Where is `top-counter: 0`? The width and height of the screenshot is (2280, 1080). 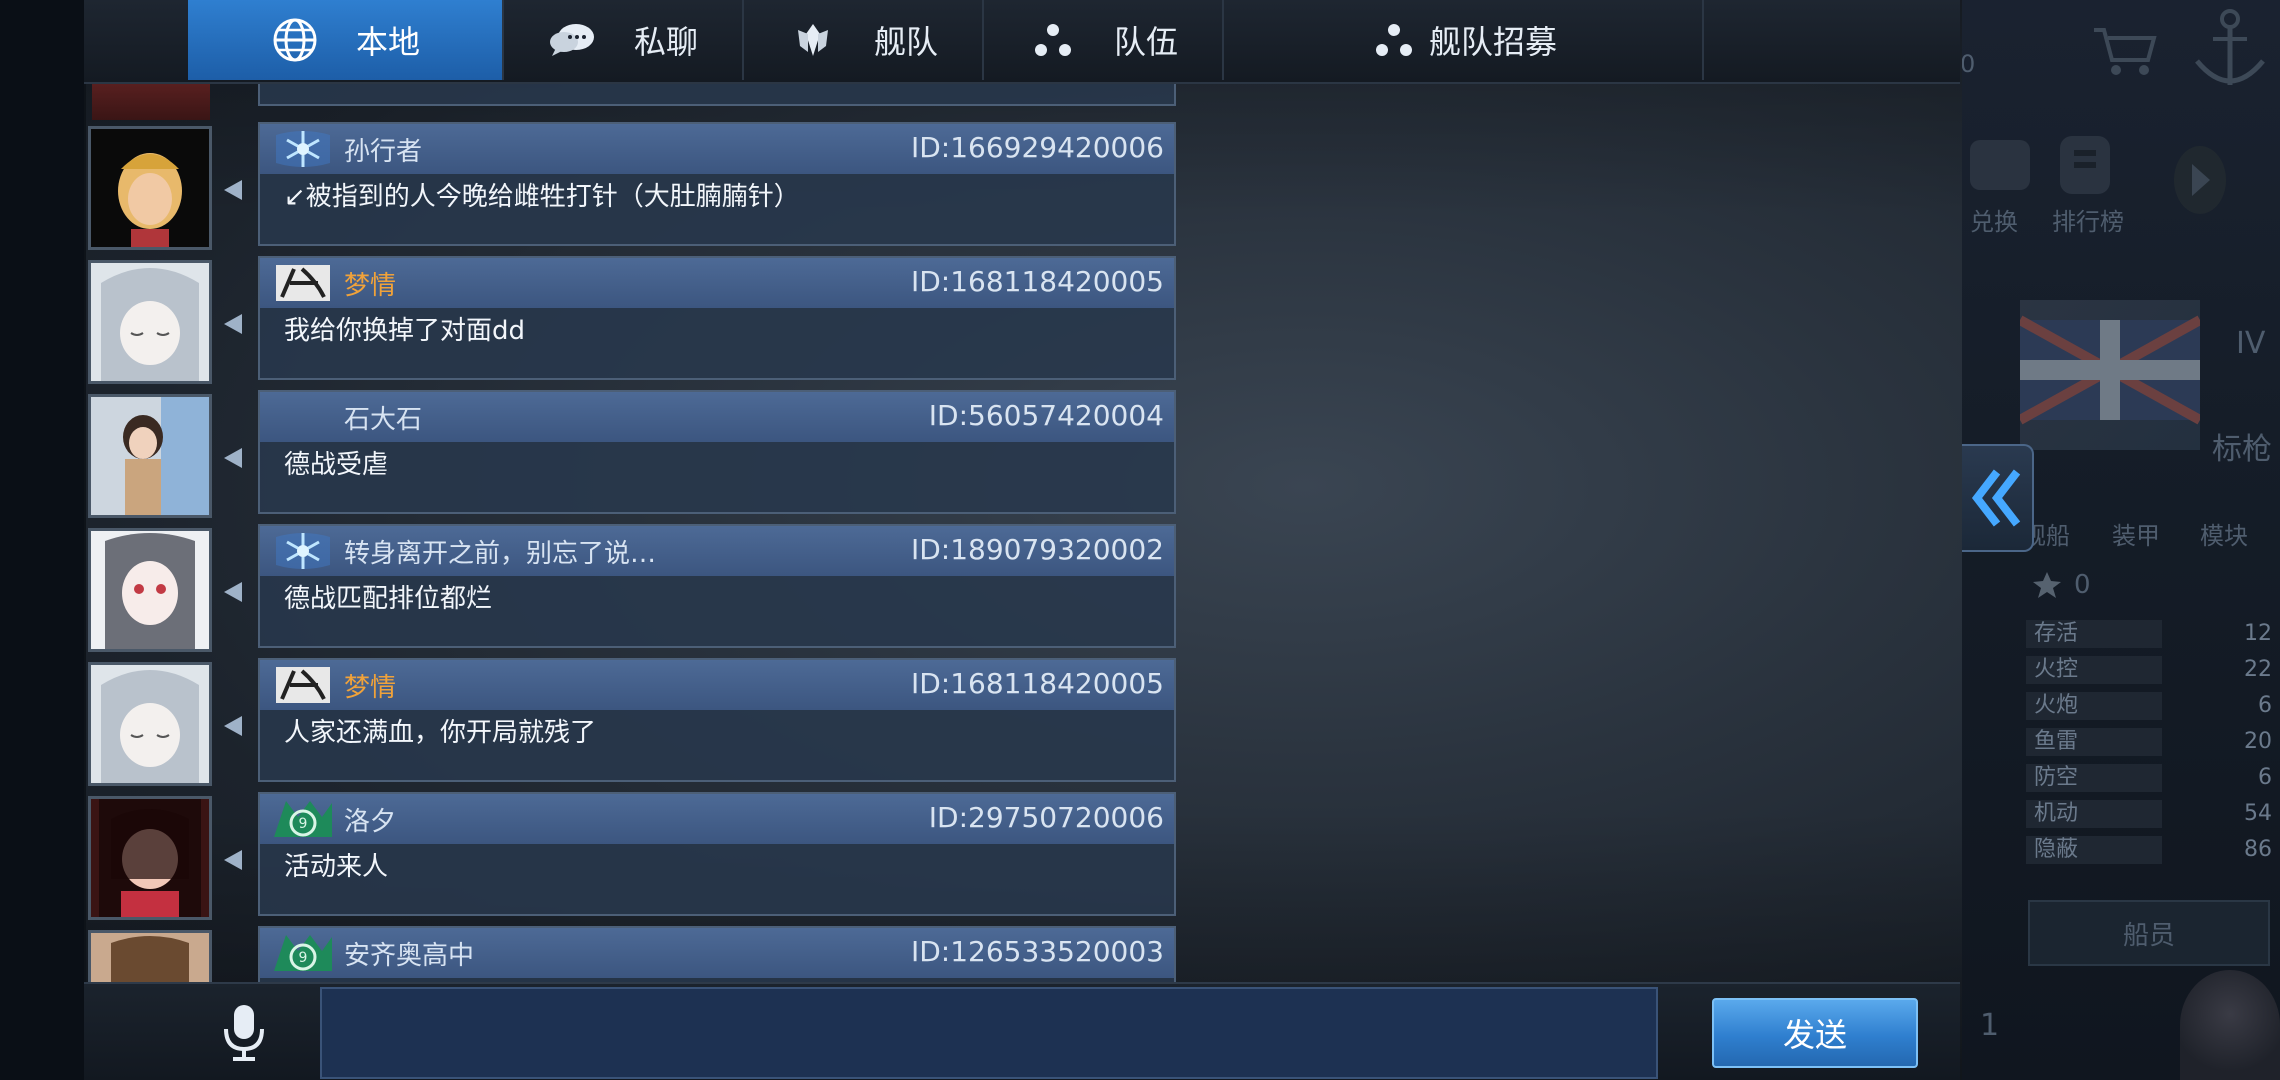 top-counter: 0 is located at coordinates (1968, 64).